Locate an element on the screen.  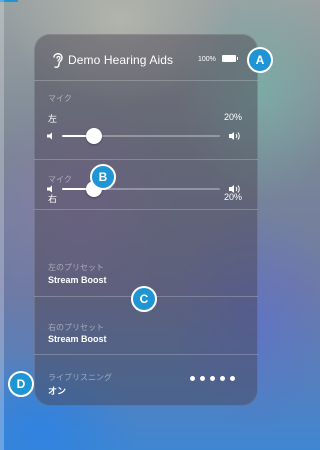
left-percent: 20% is located at coordinates (233, 117).